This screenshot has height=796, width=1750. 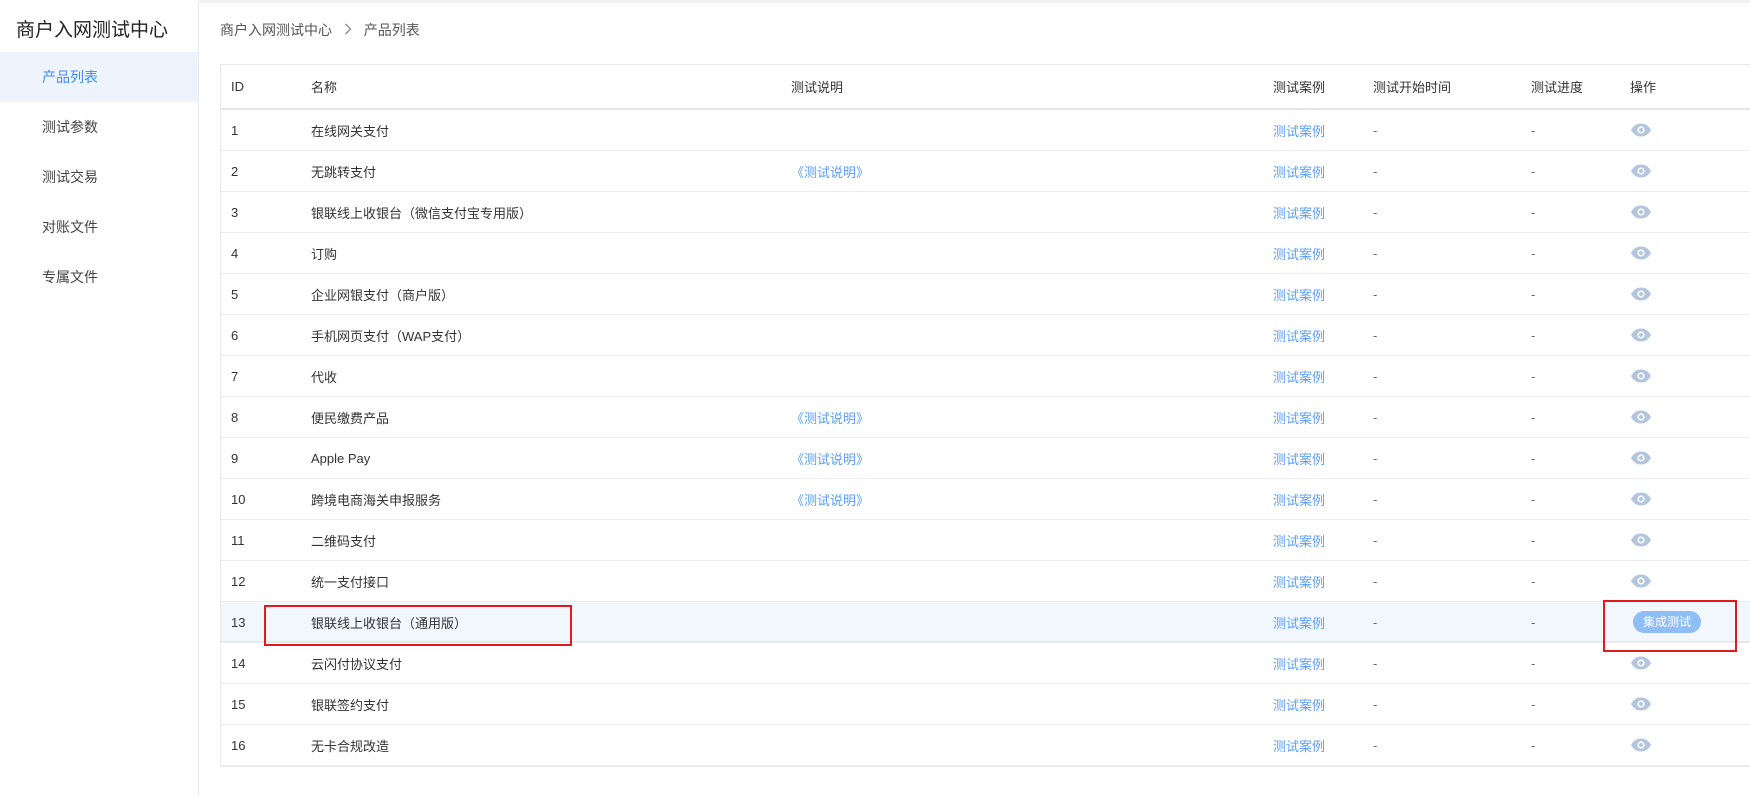 I want to click on cell-name: 企业网银支付（商户版）, so click(x=383, y=295).